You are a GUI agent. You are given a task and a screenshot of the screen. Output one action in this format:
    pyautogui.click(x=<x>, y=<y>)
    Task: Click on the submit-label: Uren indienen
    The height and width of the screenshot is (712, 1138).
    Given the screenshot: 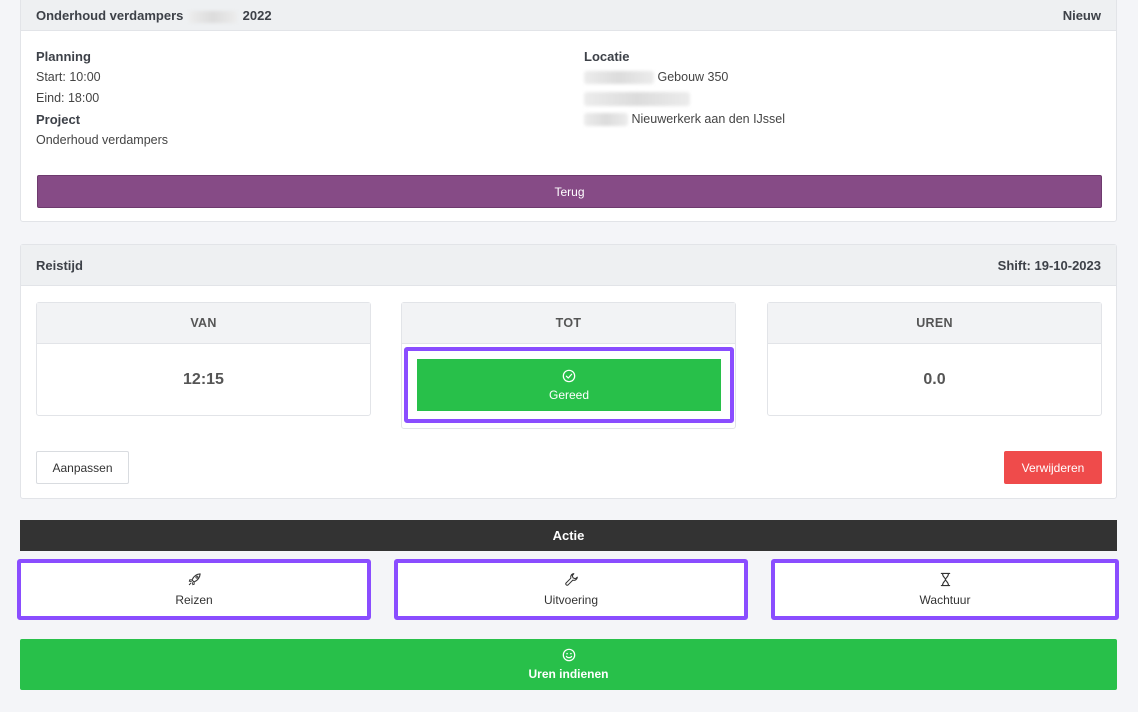 What is the action you would take?
    pyautogui.click(x=568, y=674)
    